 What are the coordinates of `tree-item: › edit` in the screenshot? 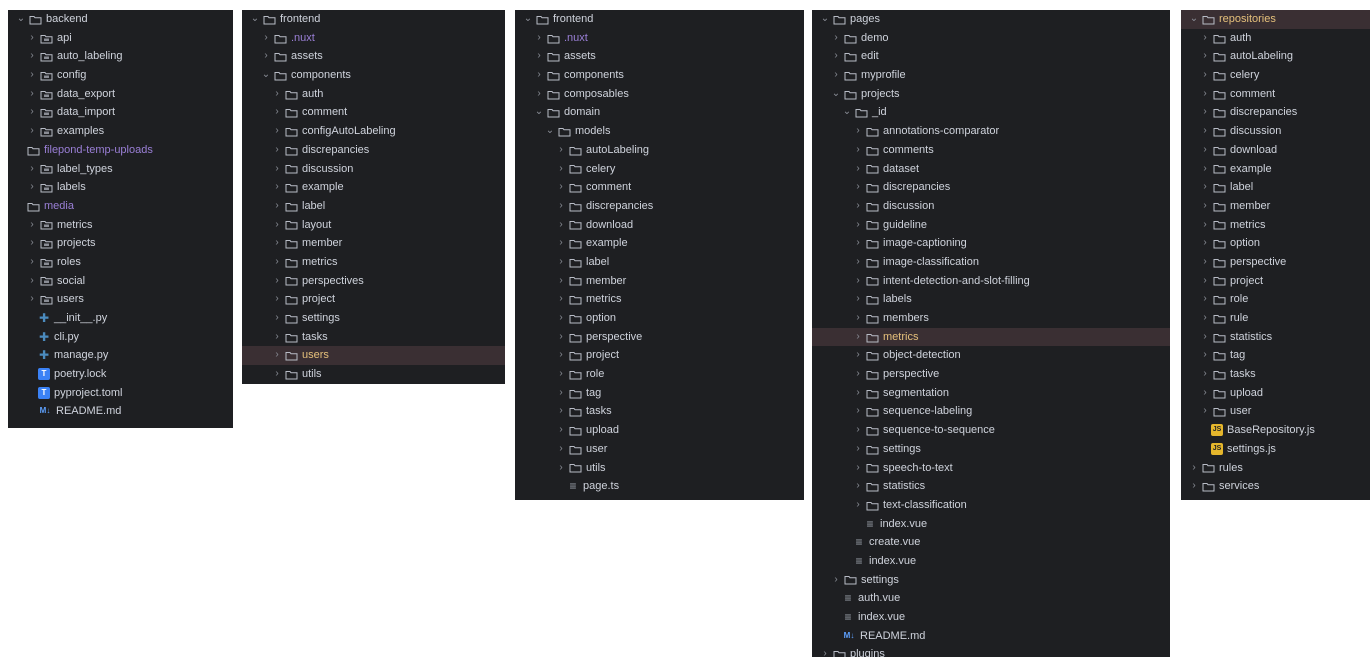 It's located at (991, 56).